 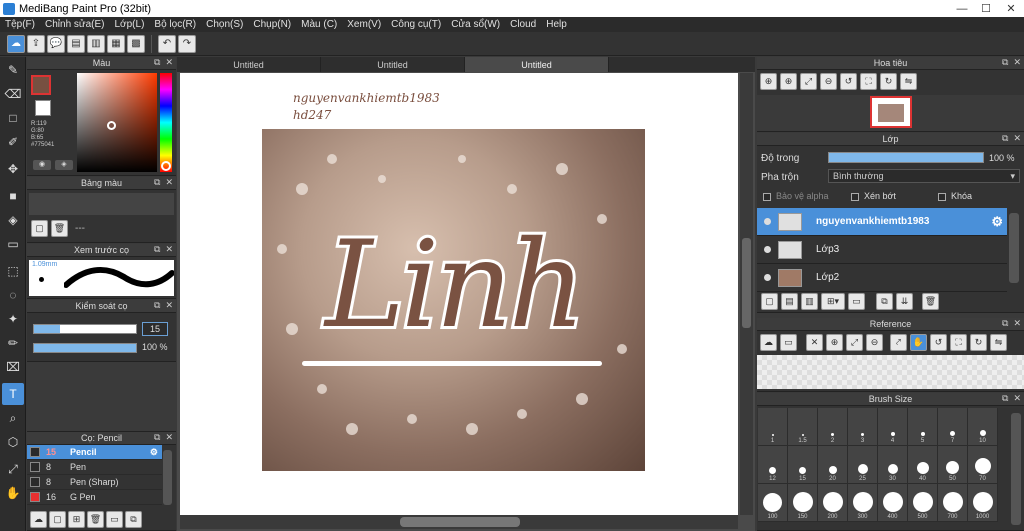 I want to click on layer-row: nguyenvankhiemtb1983 ⚙, so click(x=882, y=222).